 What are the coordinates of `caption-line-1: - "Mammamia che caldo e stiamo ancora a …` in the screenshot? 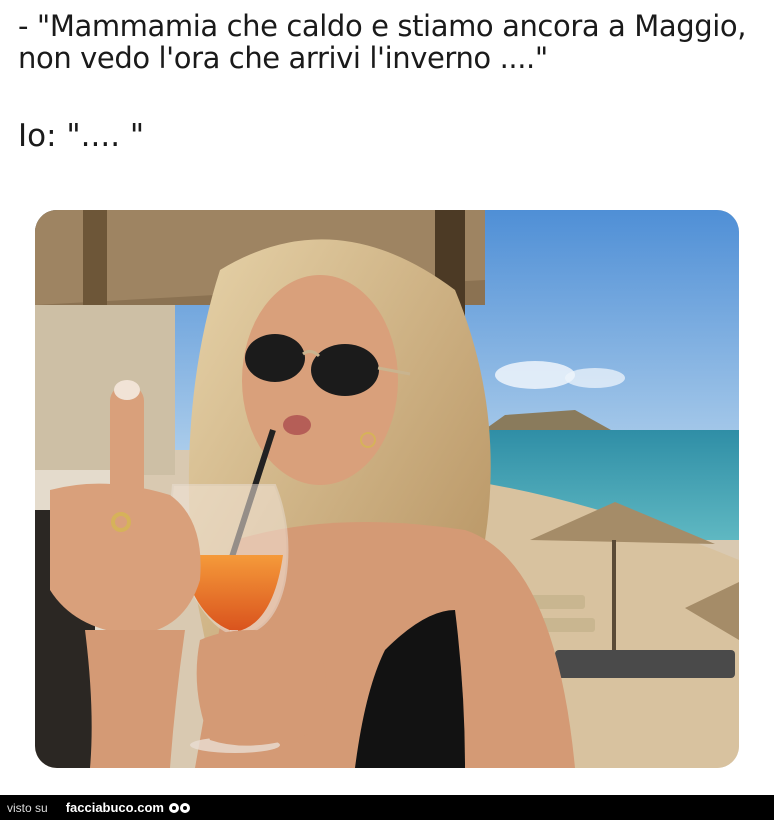 It's located at (382, 26).